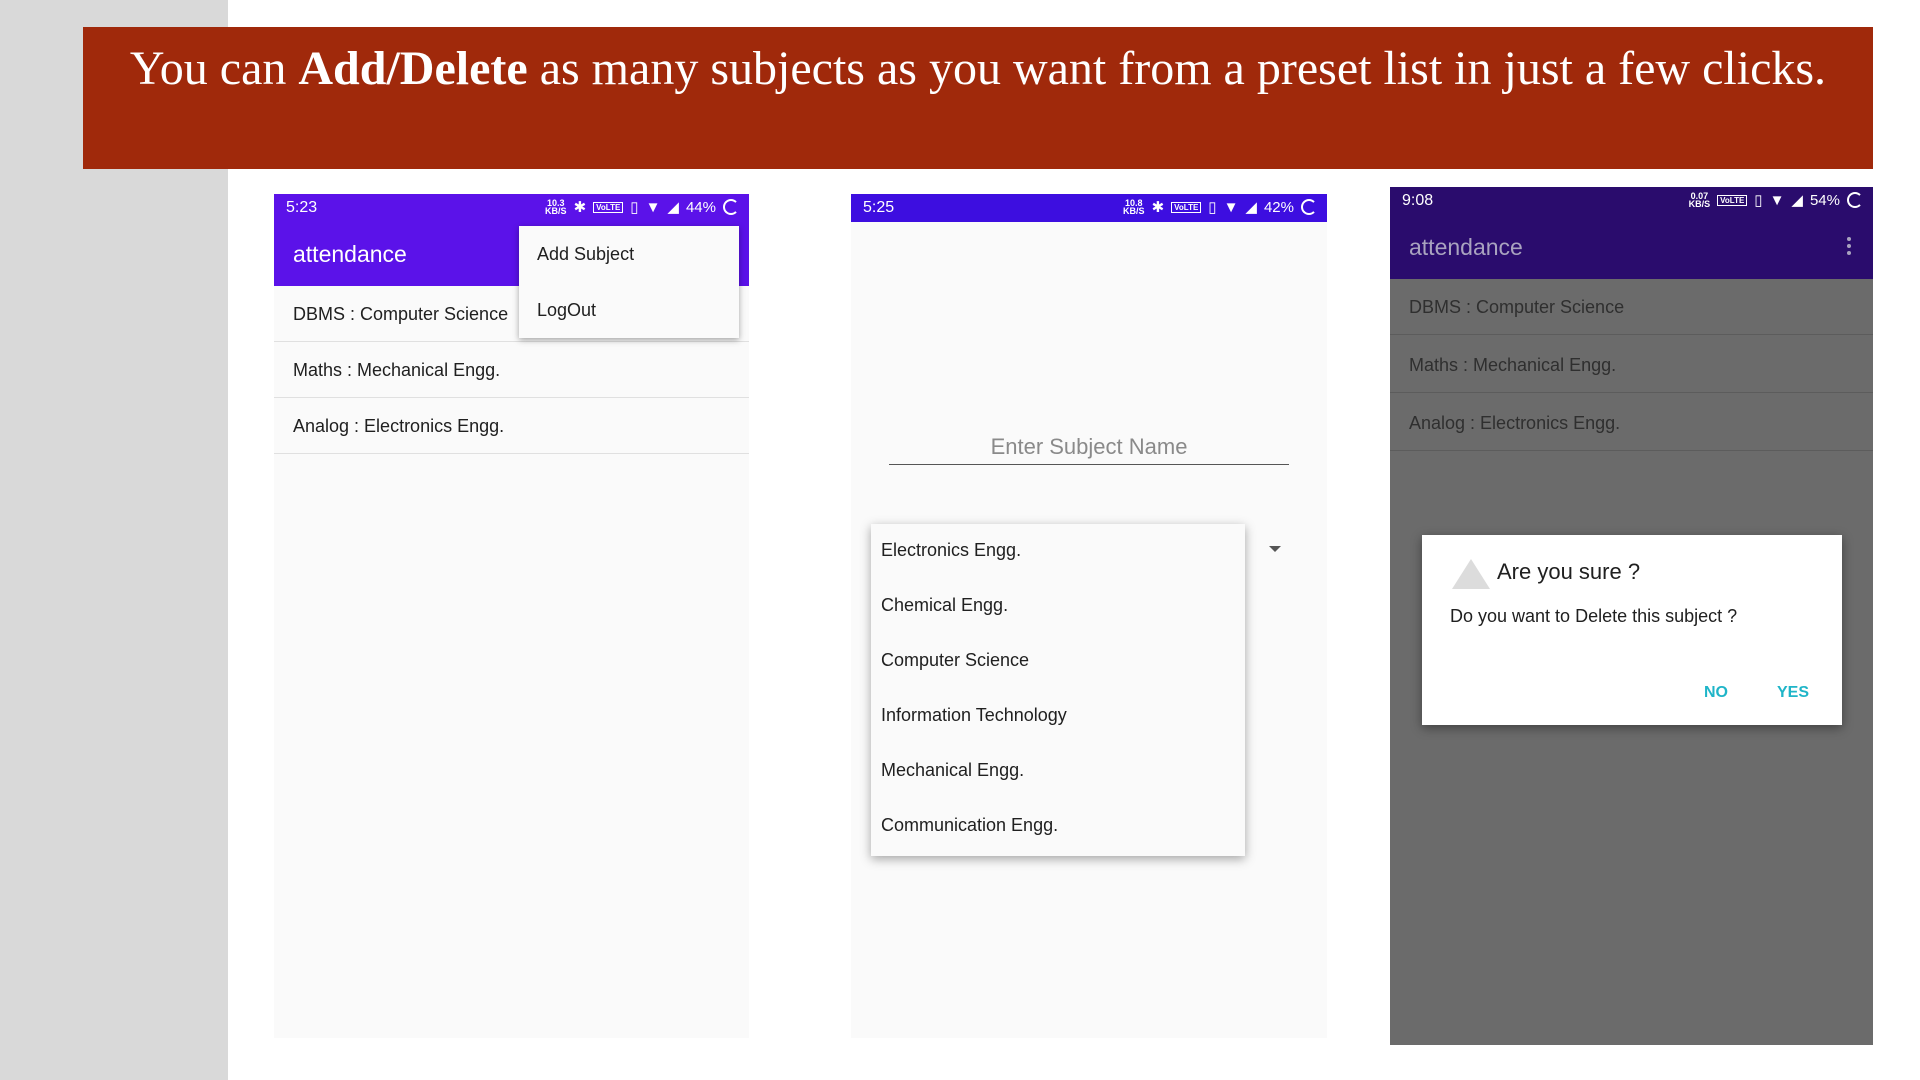 This screenshot has width=1920, height=1080. I want to click on network-speed: 10.8 KB/S, so click(1134, 207).